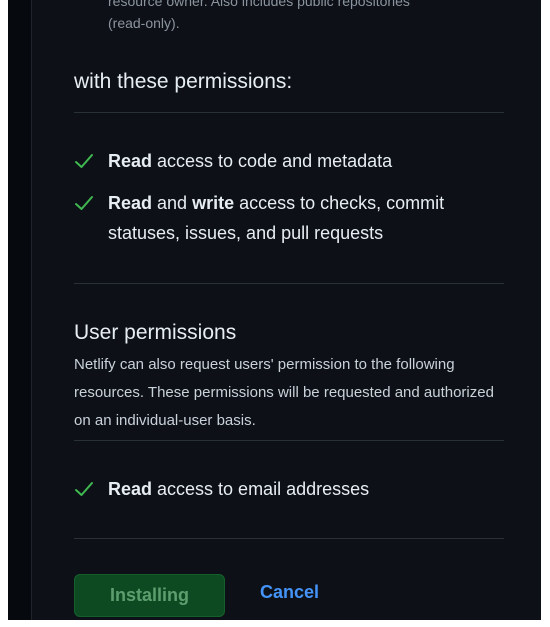 This screenshot has height=627, width=550. I want to click on installing-button: Installing, so click(149, 595).